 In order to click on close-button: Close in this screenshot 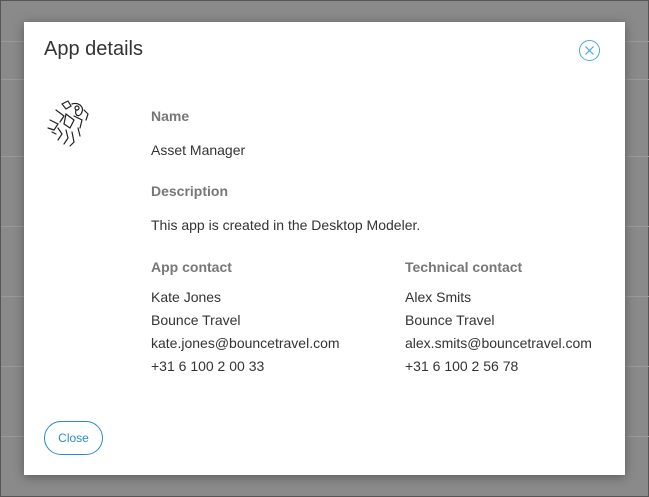, I will do `click(73, 438)`.